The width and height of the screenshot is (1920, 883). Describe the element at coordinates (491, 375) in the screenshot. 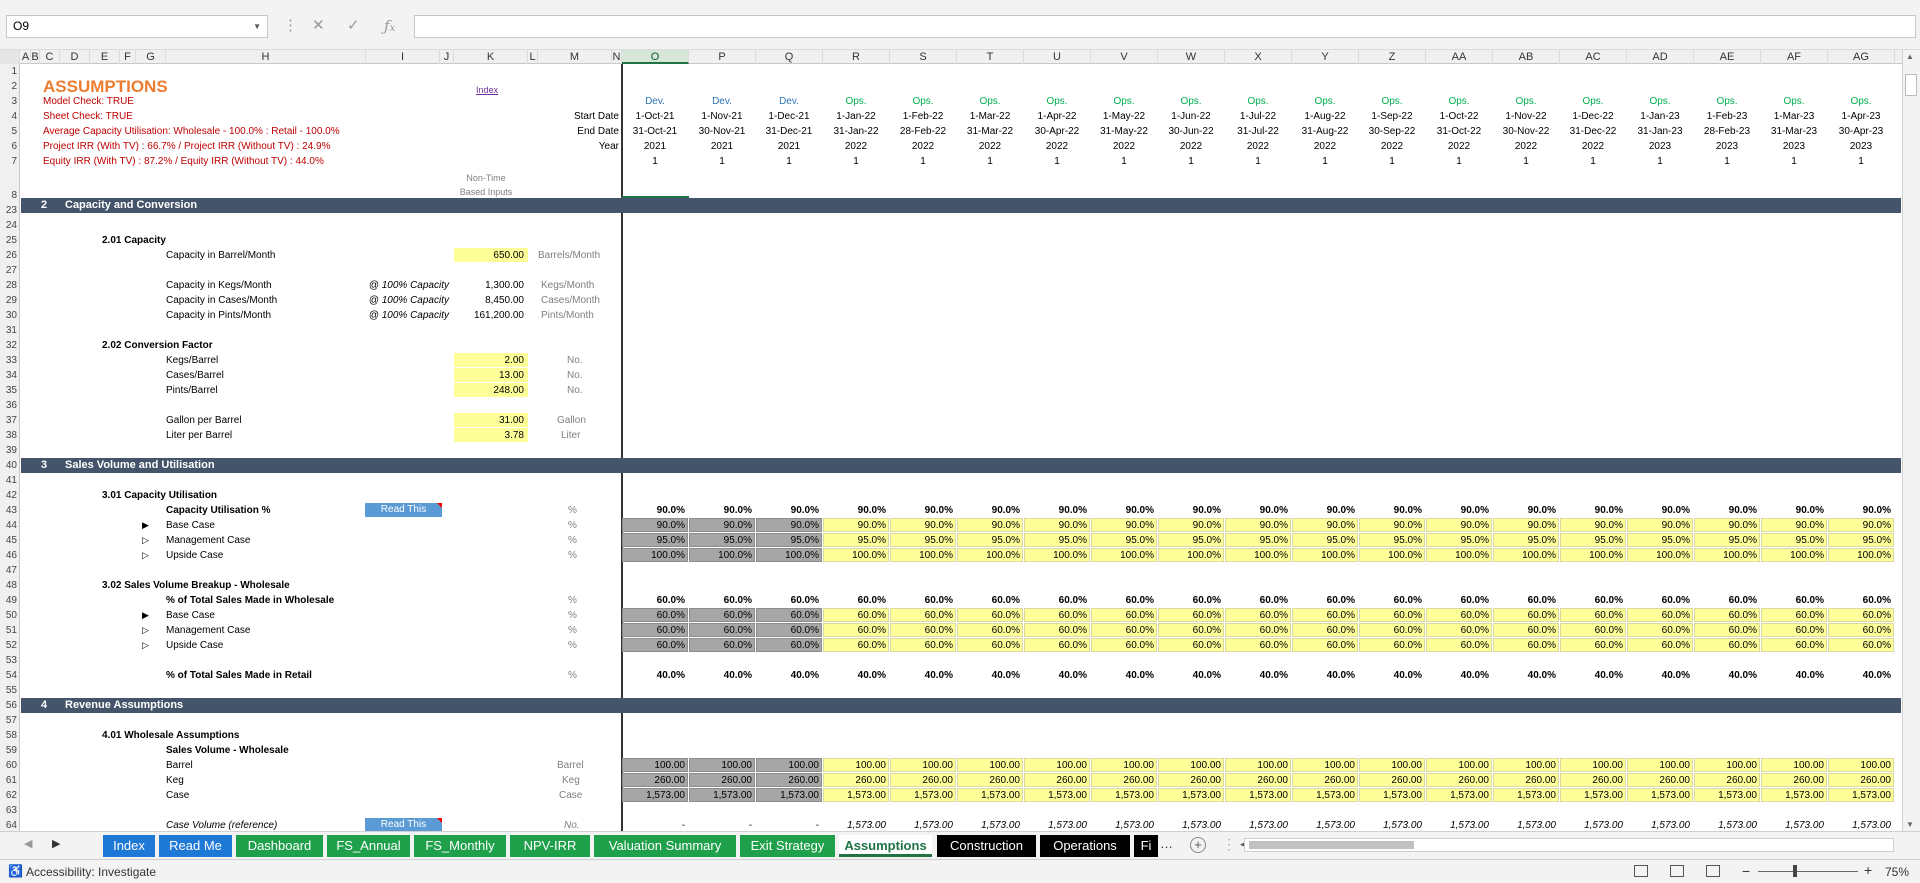

I see `input-cell: 13.00` at that location.